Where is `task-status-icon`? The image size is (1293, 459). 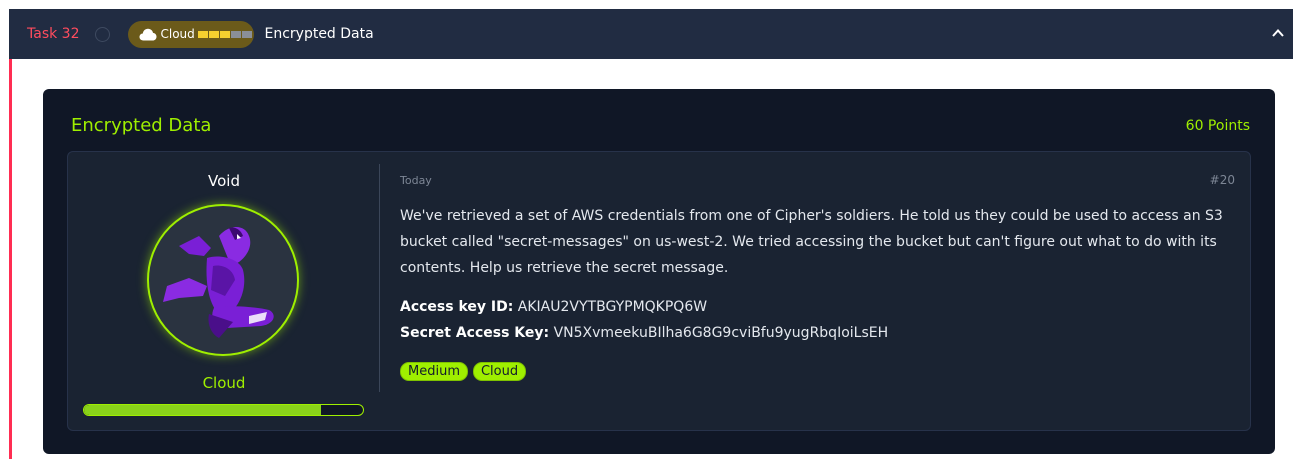
task-status-icon is located at coordinates (103, 34).